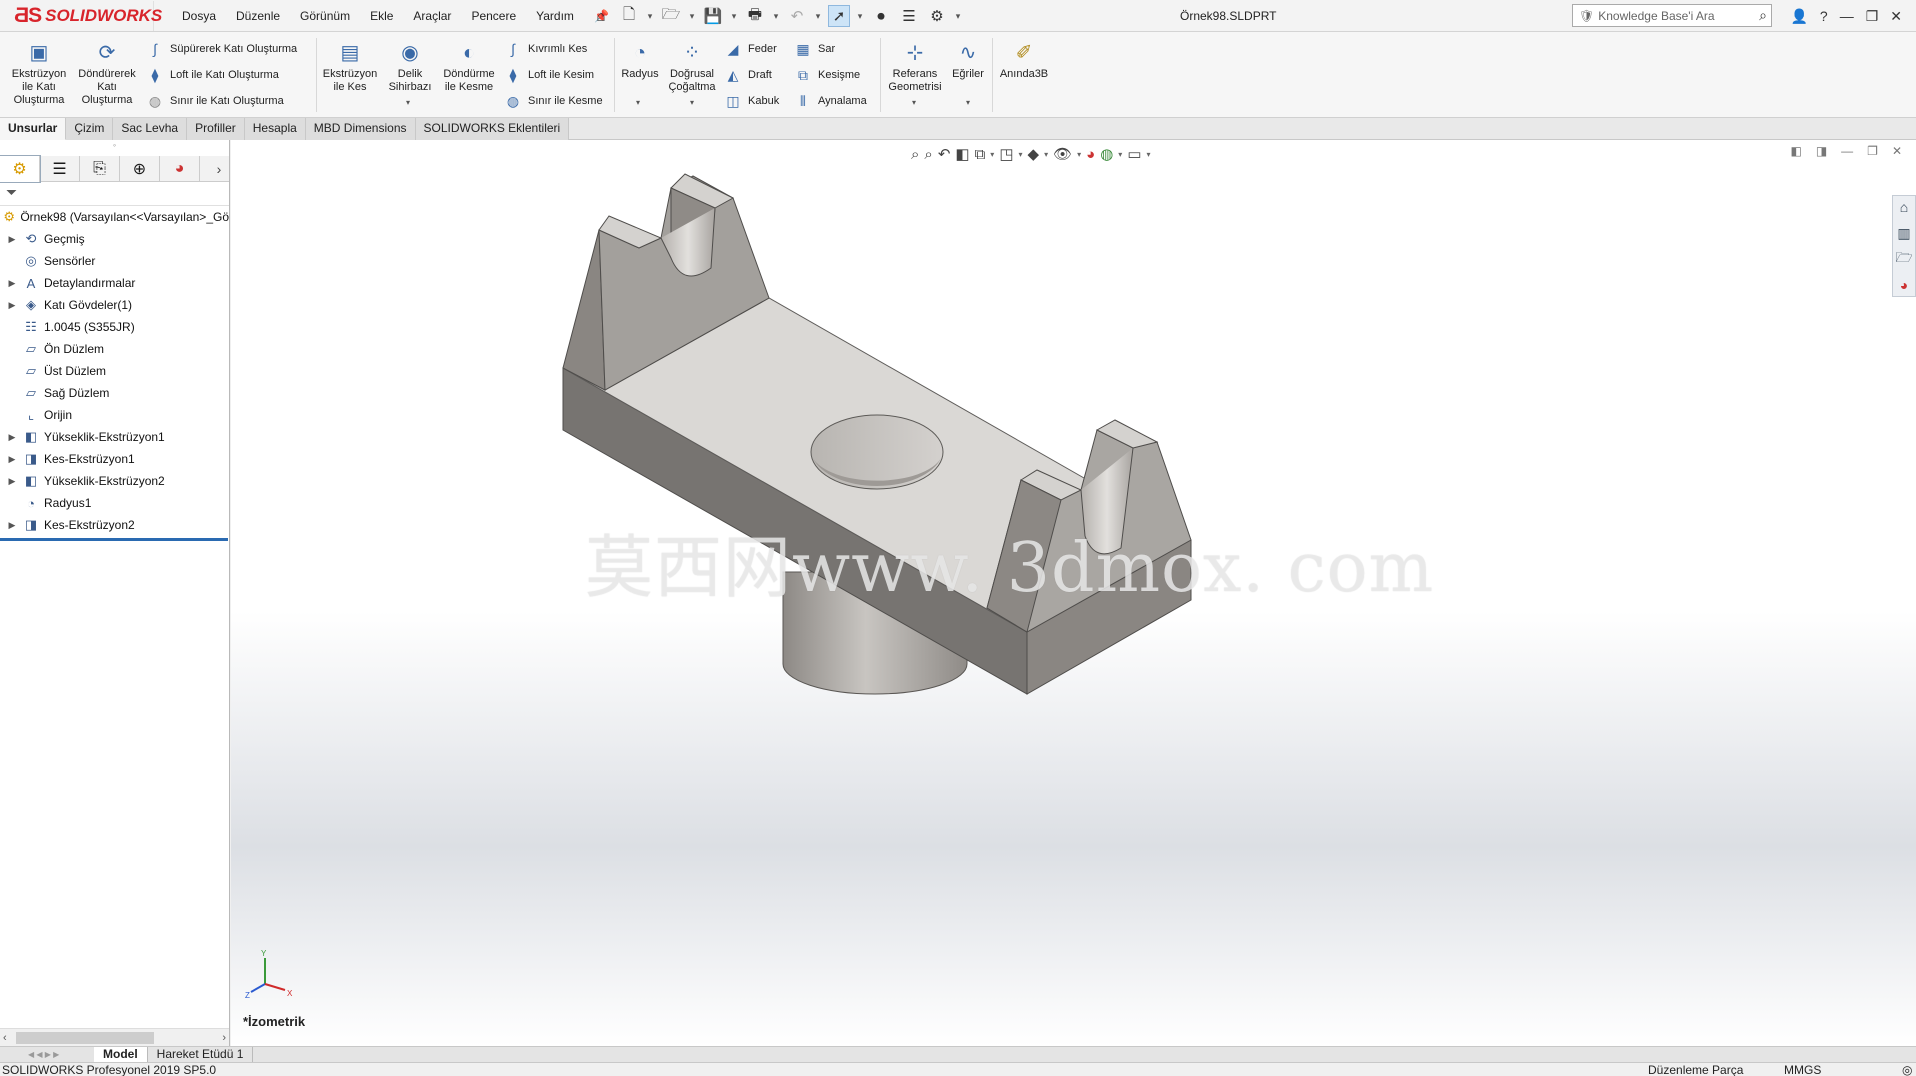 Image resolution: width=1916 pixels, height=1076 pixels. I want to click on instant3d-button: ✐ Anında3B, so click(1024, 60).